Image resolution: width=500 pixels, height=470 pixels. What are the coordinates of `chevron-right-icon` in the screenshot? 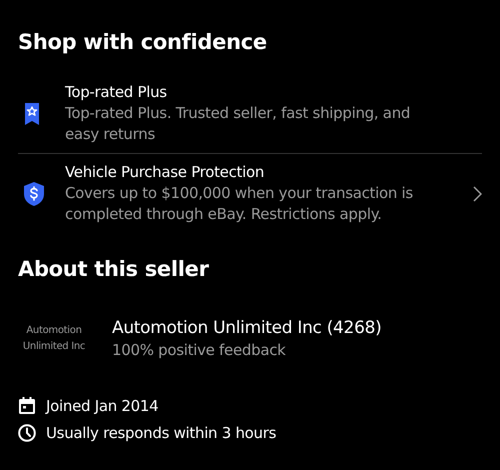 It's located at (477, 194).